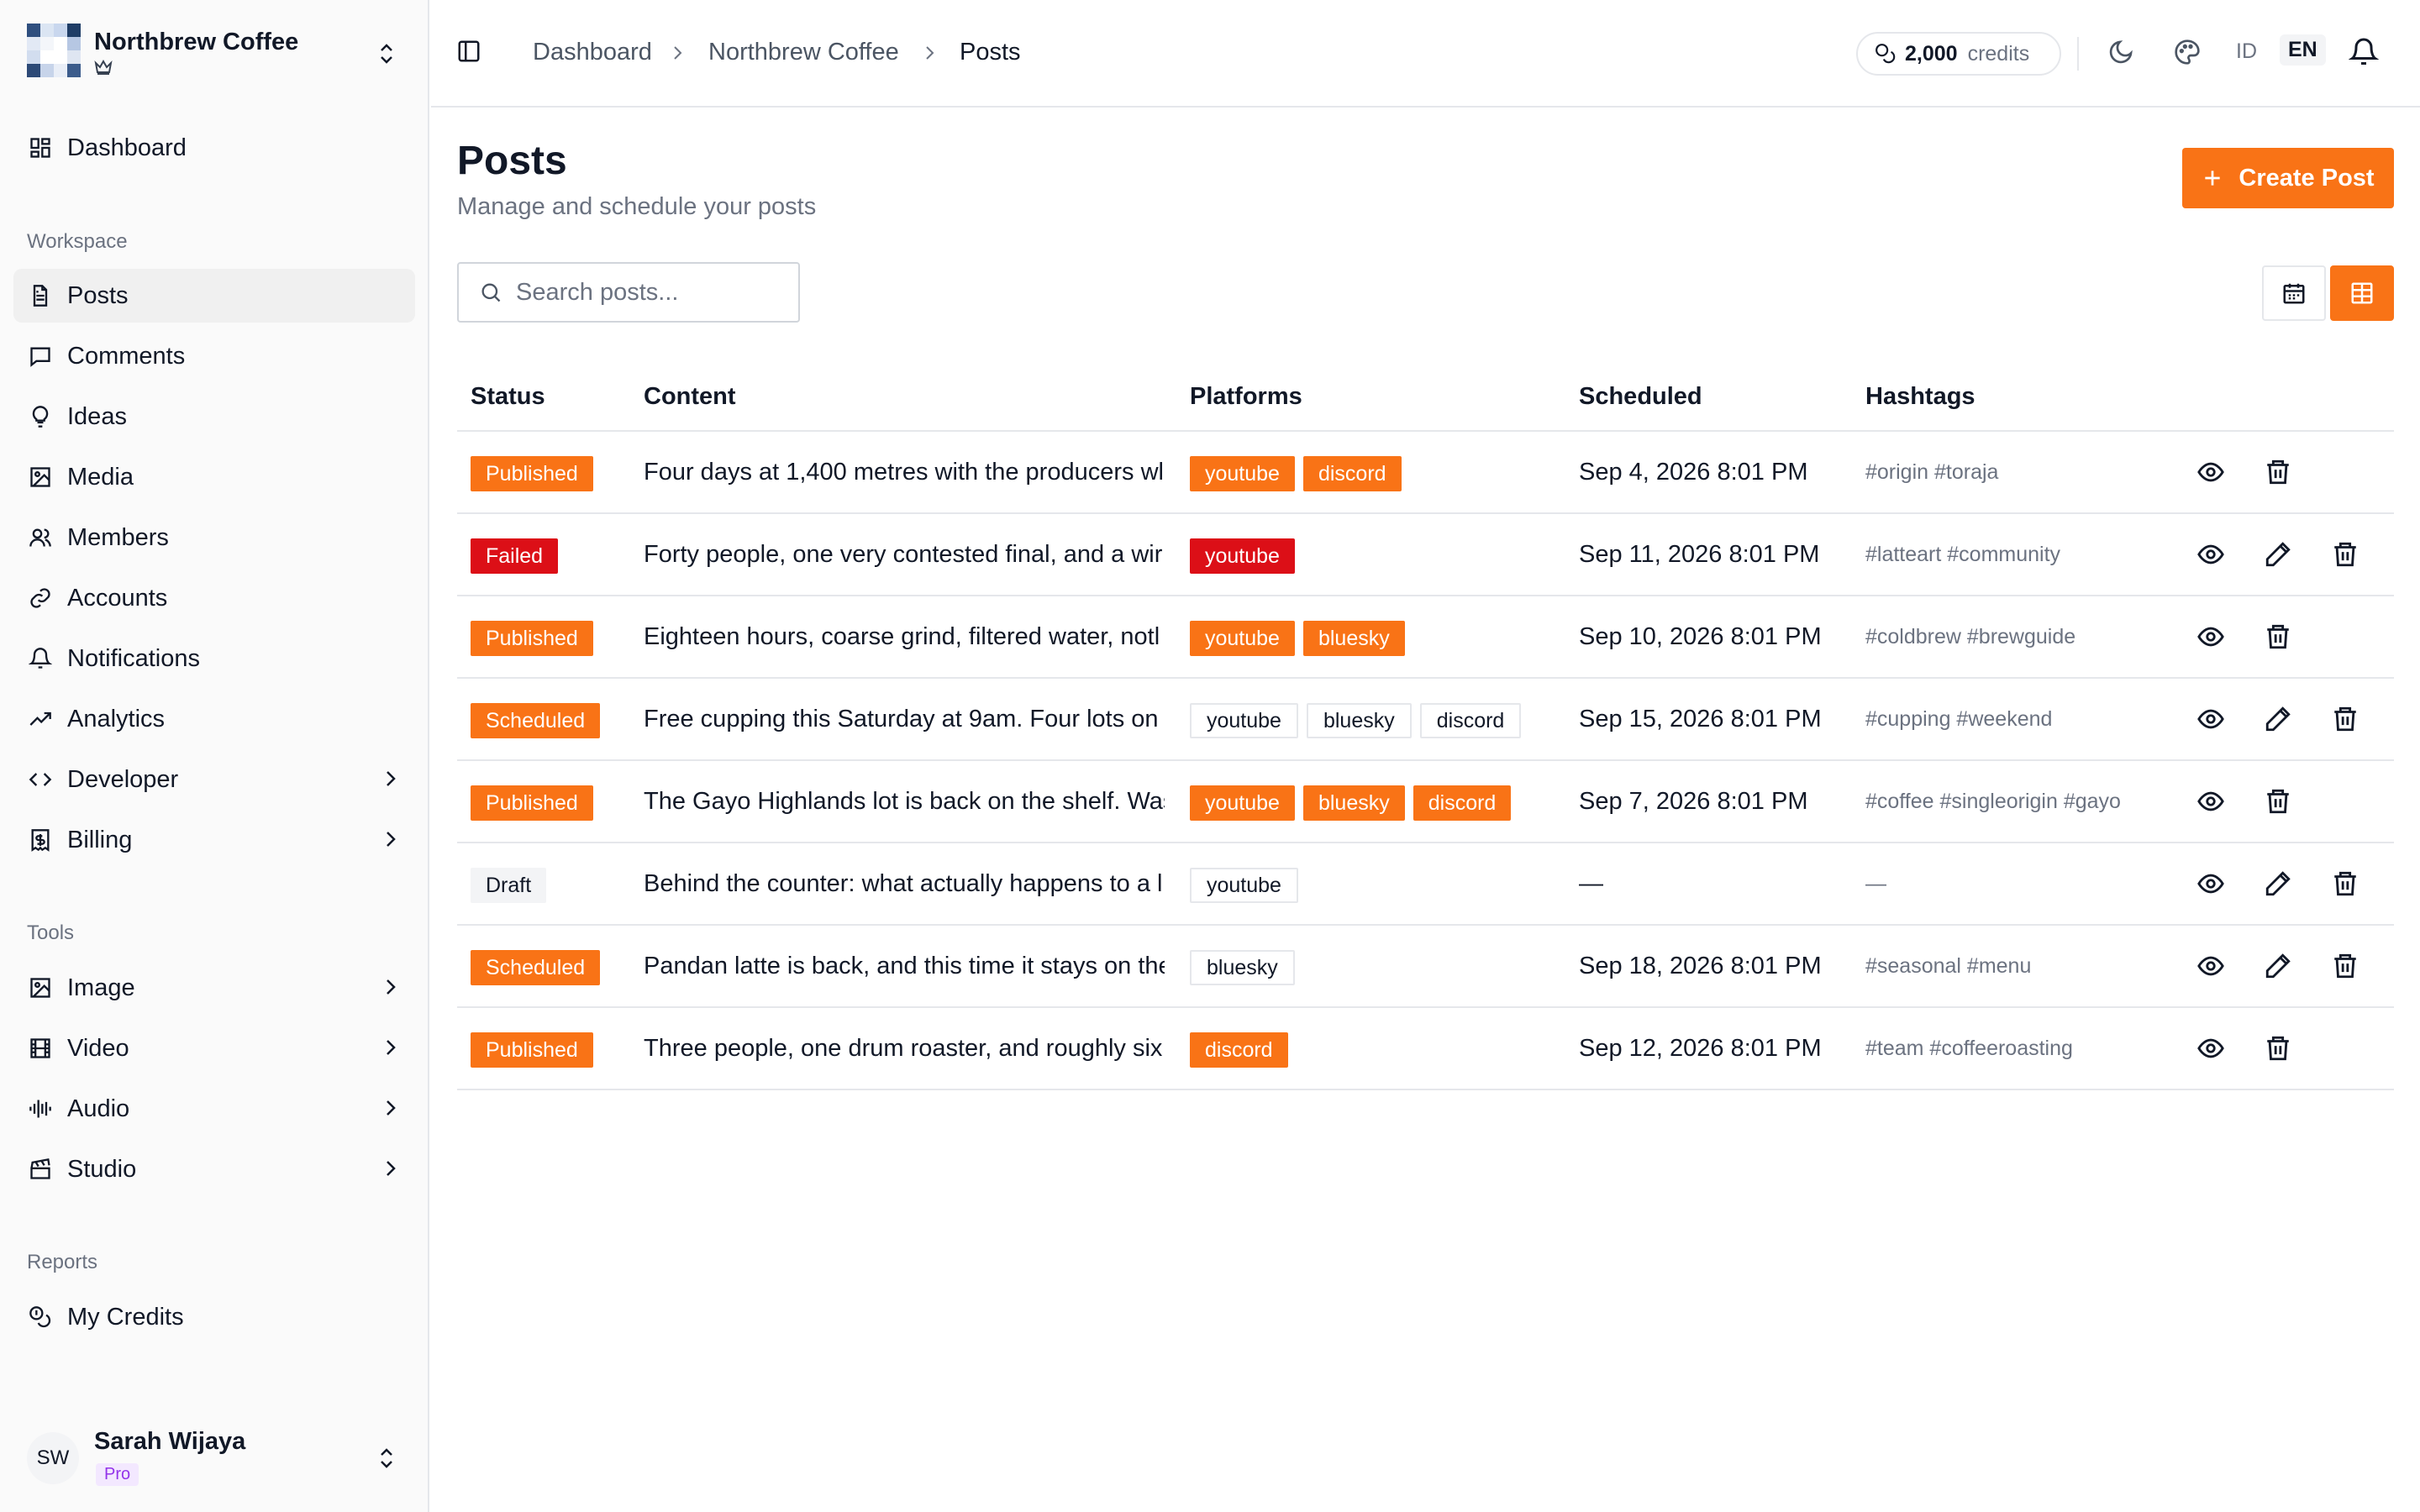 Image resolution: width=2420 pixels, height=1512 pixels. I want to click on scheduled-date: Sep 11, 2026 8:01 PM, so click(1699, 554).